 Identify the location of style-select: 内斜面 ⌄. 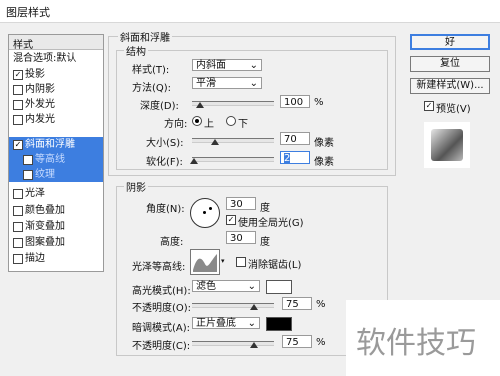
(227, 65).